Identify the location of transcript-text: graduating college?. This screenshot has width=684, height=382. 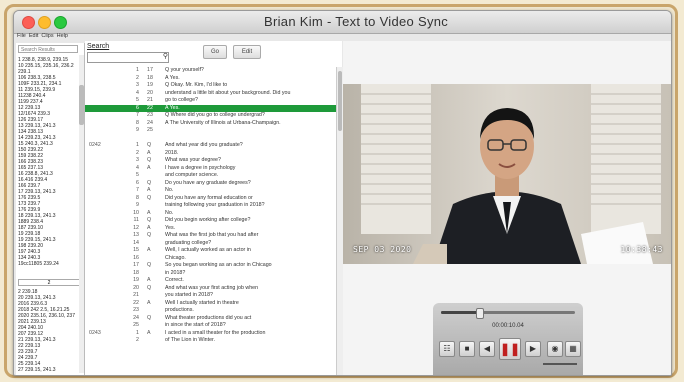
(188, 242).